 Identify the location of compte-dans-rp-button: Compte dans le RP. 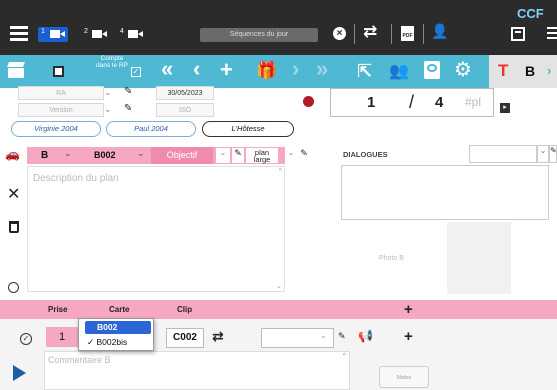
(112, 62).